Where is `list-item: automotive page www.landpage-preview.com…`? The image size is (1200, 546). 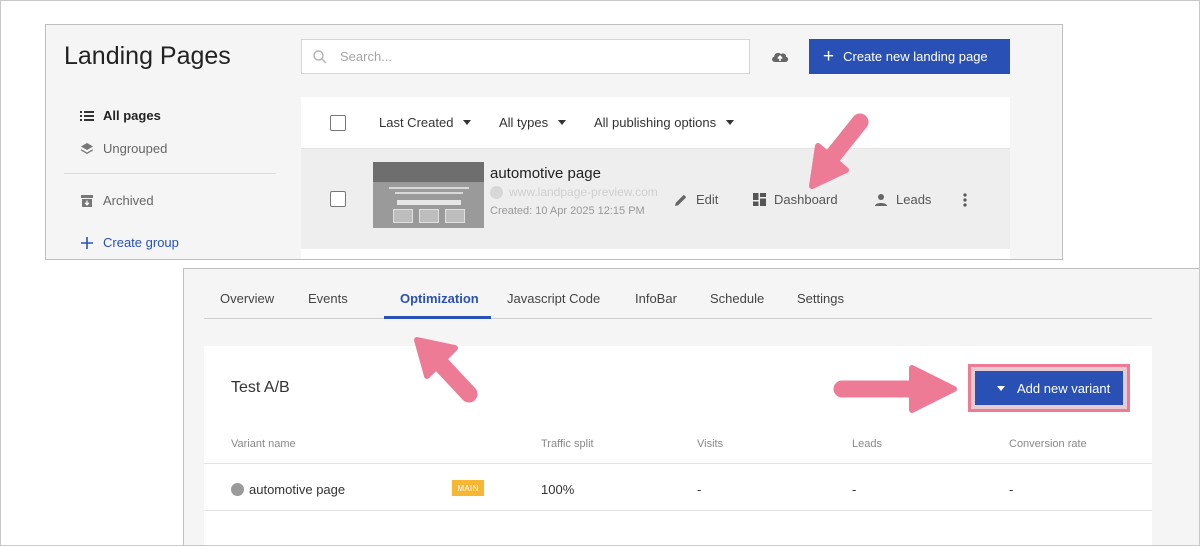 list-item: automotive page www.landpage-preview.com… is located at coordinates (655, 199).